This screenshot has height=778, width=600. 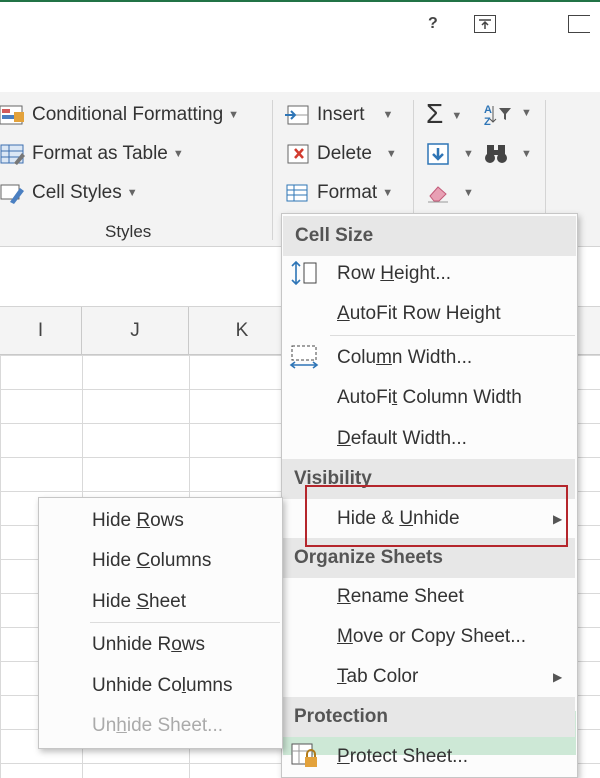 I want to click on row-height-icon, so click(x=304, y=275).